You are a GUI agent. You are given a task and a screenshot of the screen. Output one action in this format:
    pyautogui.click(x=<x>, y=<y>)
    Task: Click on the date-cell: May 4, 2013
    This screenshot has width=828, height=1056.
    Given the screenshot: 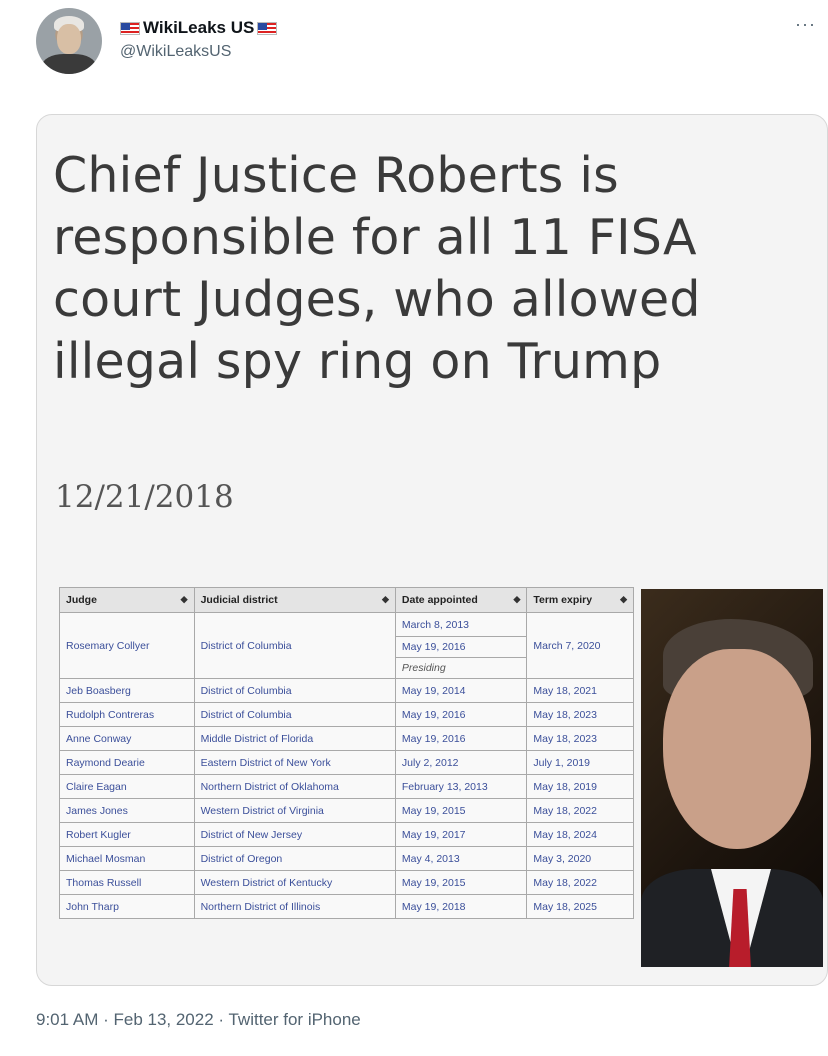 What is the action you would take?
    pyautogui.click(x=461, y=858)
    